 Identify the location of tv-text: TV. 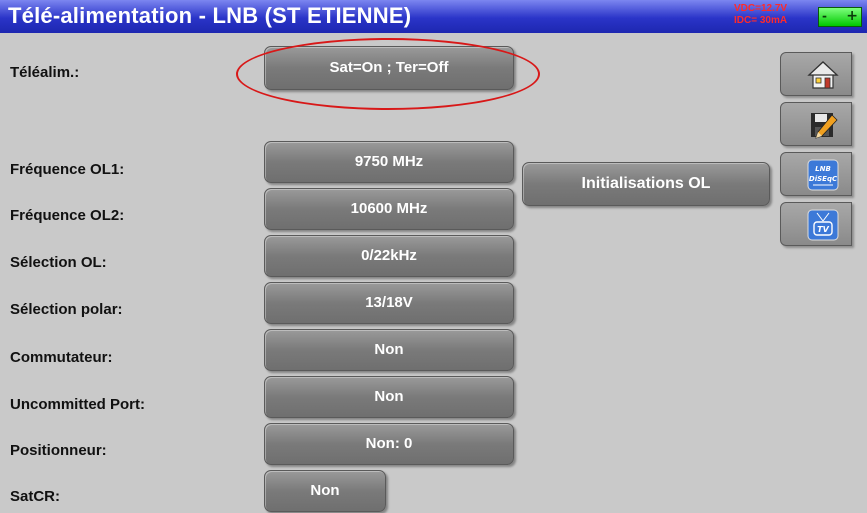
(823, 229).